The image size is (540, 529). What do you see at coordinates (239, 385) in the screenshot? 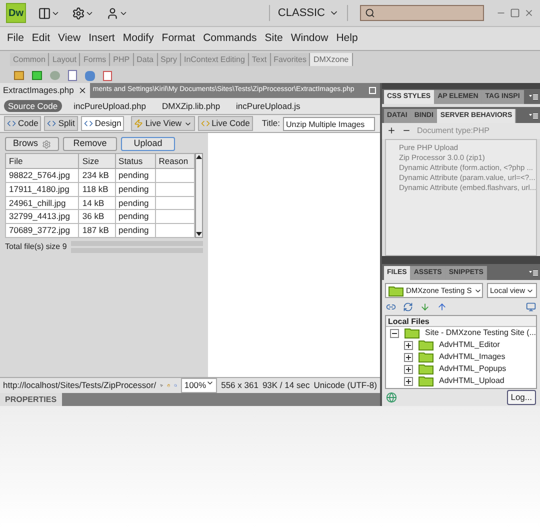
I see `dimensions-text: 556 x 361` at bounding box center [239, 385].